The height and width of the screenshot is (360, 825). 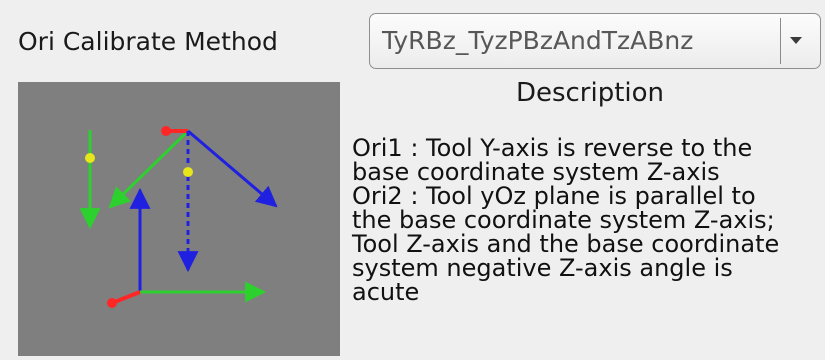 What do you see at coordinates (538, 40) in the screenshot?
I see `method-value: TyRBz_TyzPBzAndTzABnz` at bounding box center [538, 40].